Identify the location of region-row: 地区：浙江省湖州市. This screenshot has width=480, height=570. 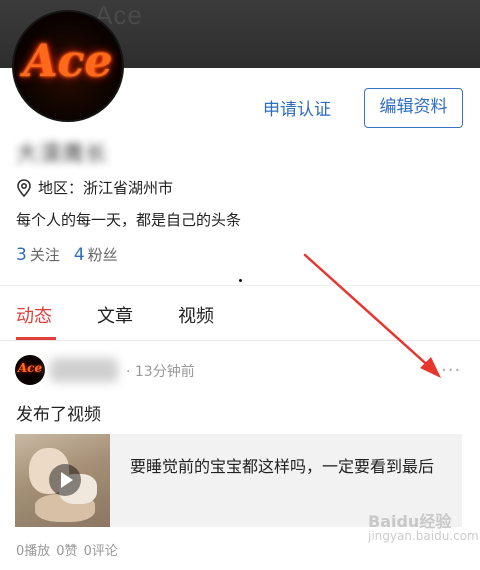
(94, 187).